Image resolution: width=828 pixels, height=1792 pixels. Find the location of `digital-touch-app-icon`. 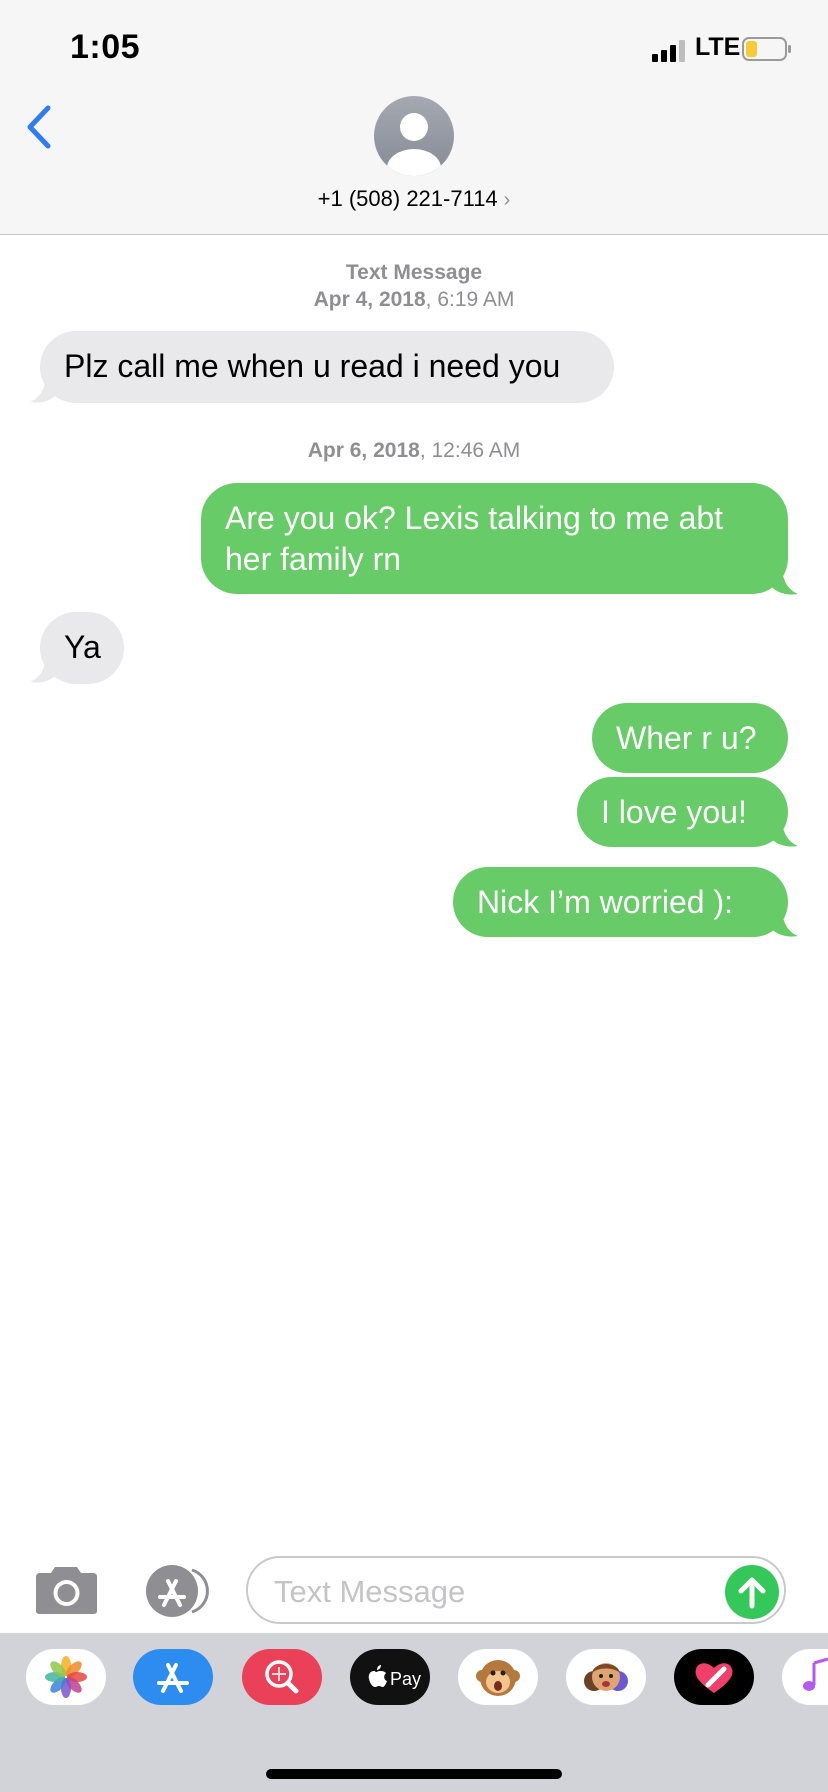

digital-touch-app-icon is located at coordinates (714, 1677).